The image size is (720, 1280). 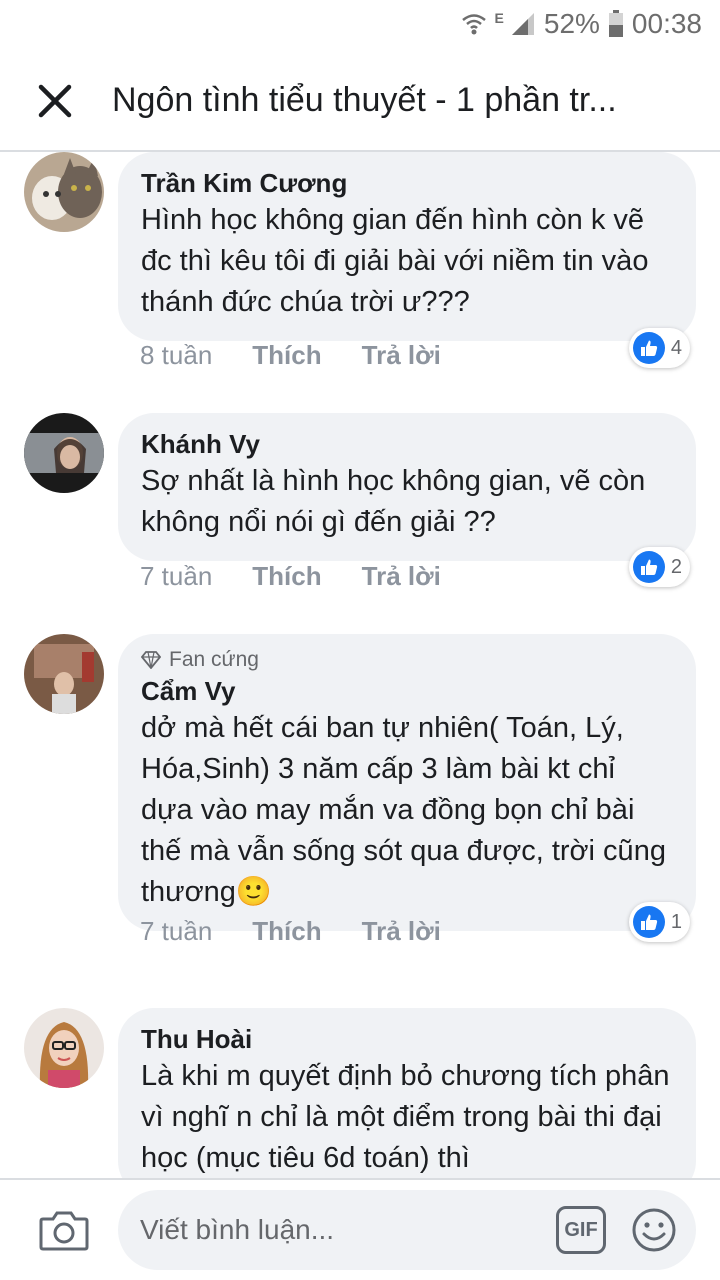 What do you see at coordinates (407, 444) in the screenshot?
I see `comment-author: Khánh Vy` at bounding box center [407, 444].